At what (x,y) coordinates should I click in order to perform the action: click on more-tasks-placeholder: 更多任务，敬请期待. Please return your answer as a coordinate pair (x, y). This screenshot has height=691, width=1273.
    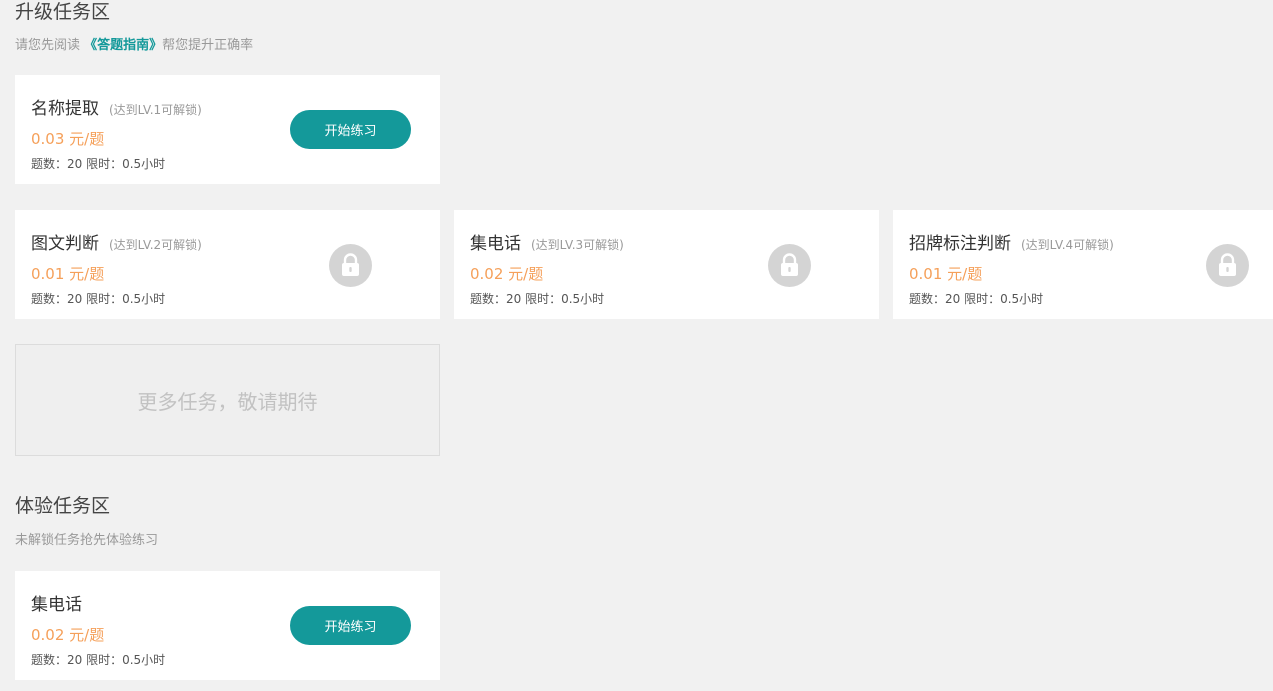
    Looking at the image, I should click on (227, 400).